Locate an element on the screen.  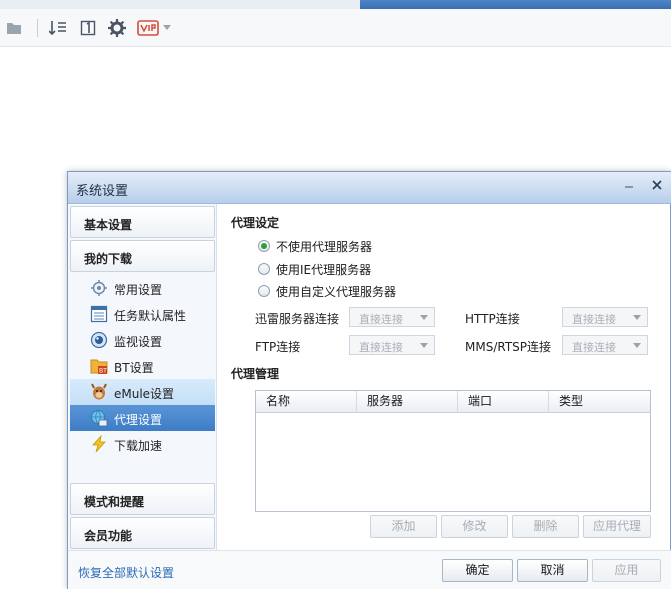
list-window-icon is located at coordinates (99, 314).